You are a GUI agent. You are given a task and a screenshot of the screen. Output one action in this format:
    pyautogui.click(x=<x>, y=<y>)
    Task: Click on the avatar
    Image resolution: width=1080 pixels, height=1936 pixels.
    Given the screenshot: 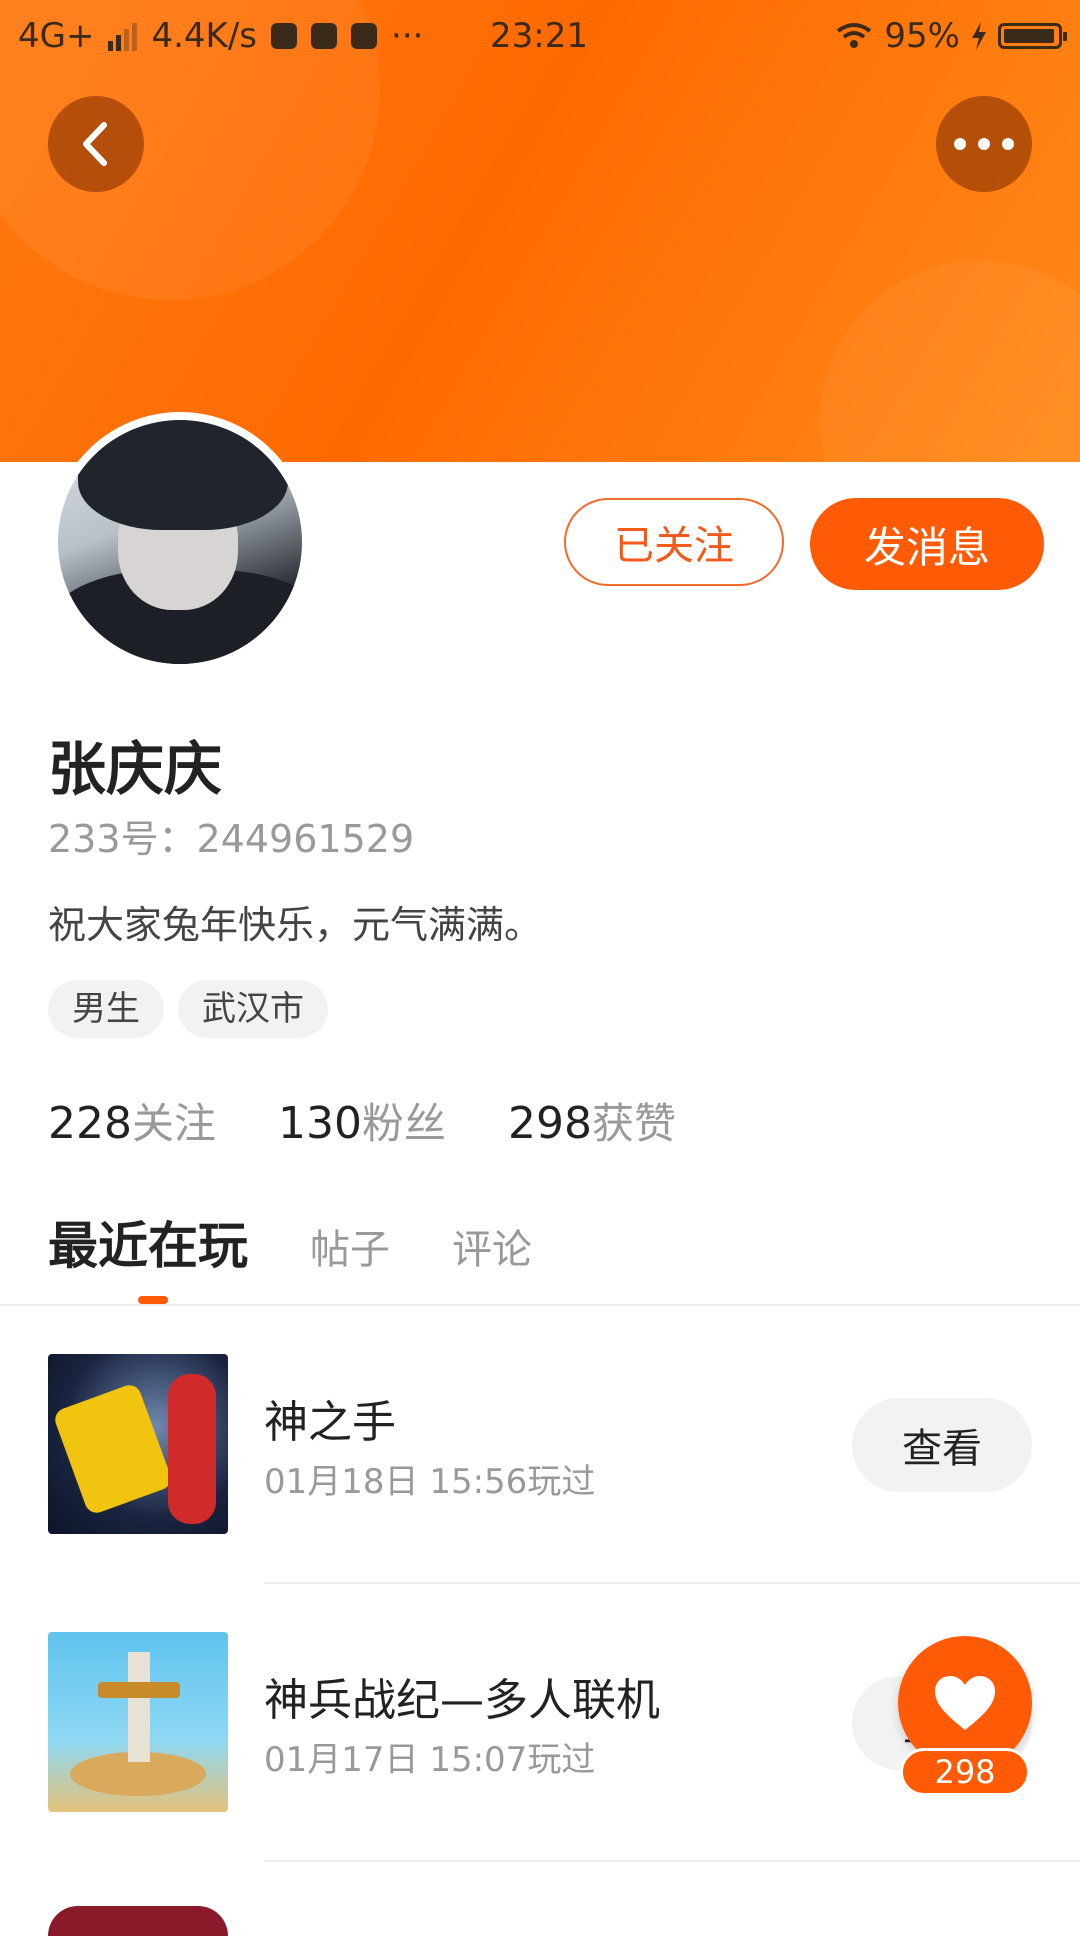 What is the action you would take?
    pyautogui.click(x=180, y=542)
    